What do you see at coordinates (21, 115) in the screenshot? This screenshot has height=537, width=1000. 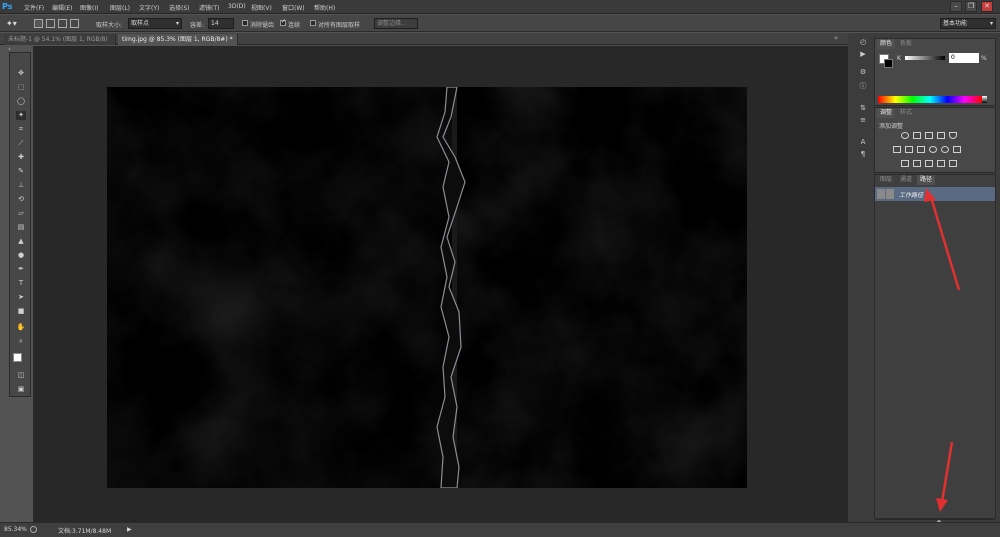 I see `magic-wand-tool-icon: ✦` at bounding box center [21, 115].